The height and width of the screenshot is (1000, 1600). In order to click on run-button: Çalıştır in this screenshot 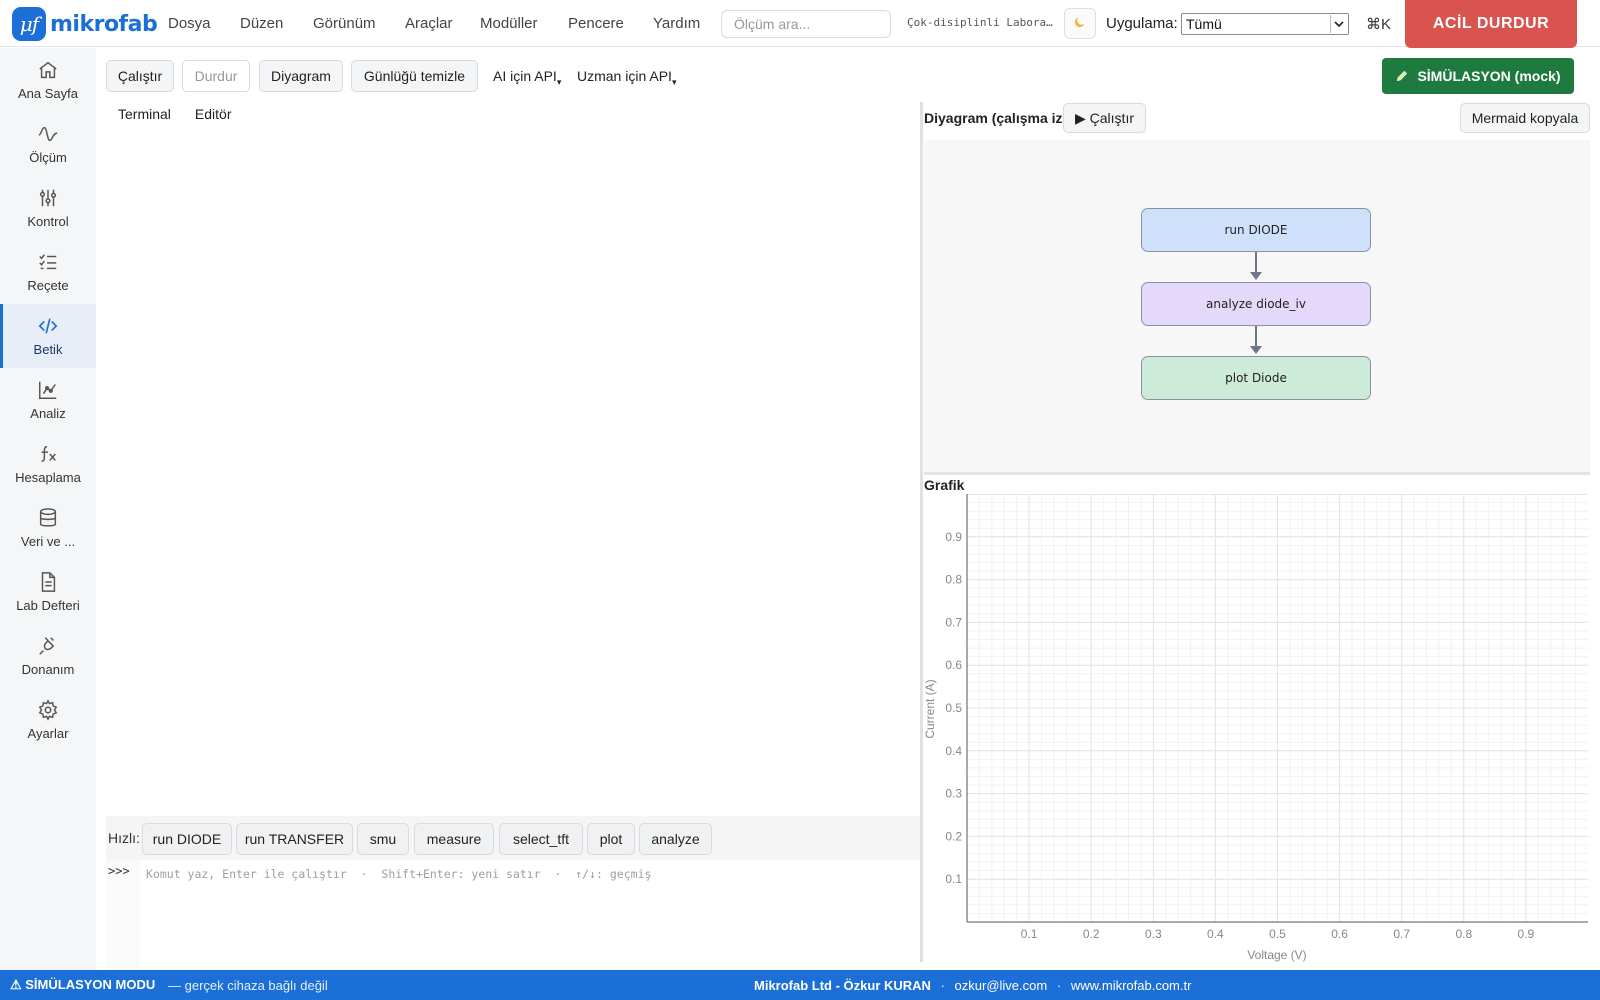, I will do `click(140, 76)`.